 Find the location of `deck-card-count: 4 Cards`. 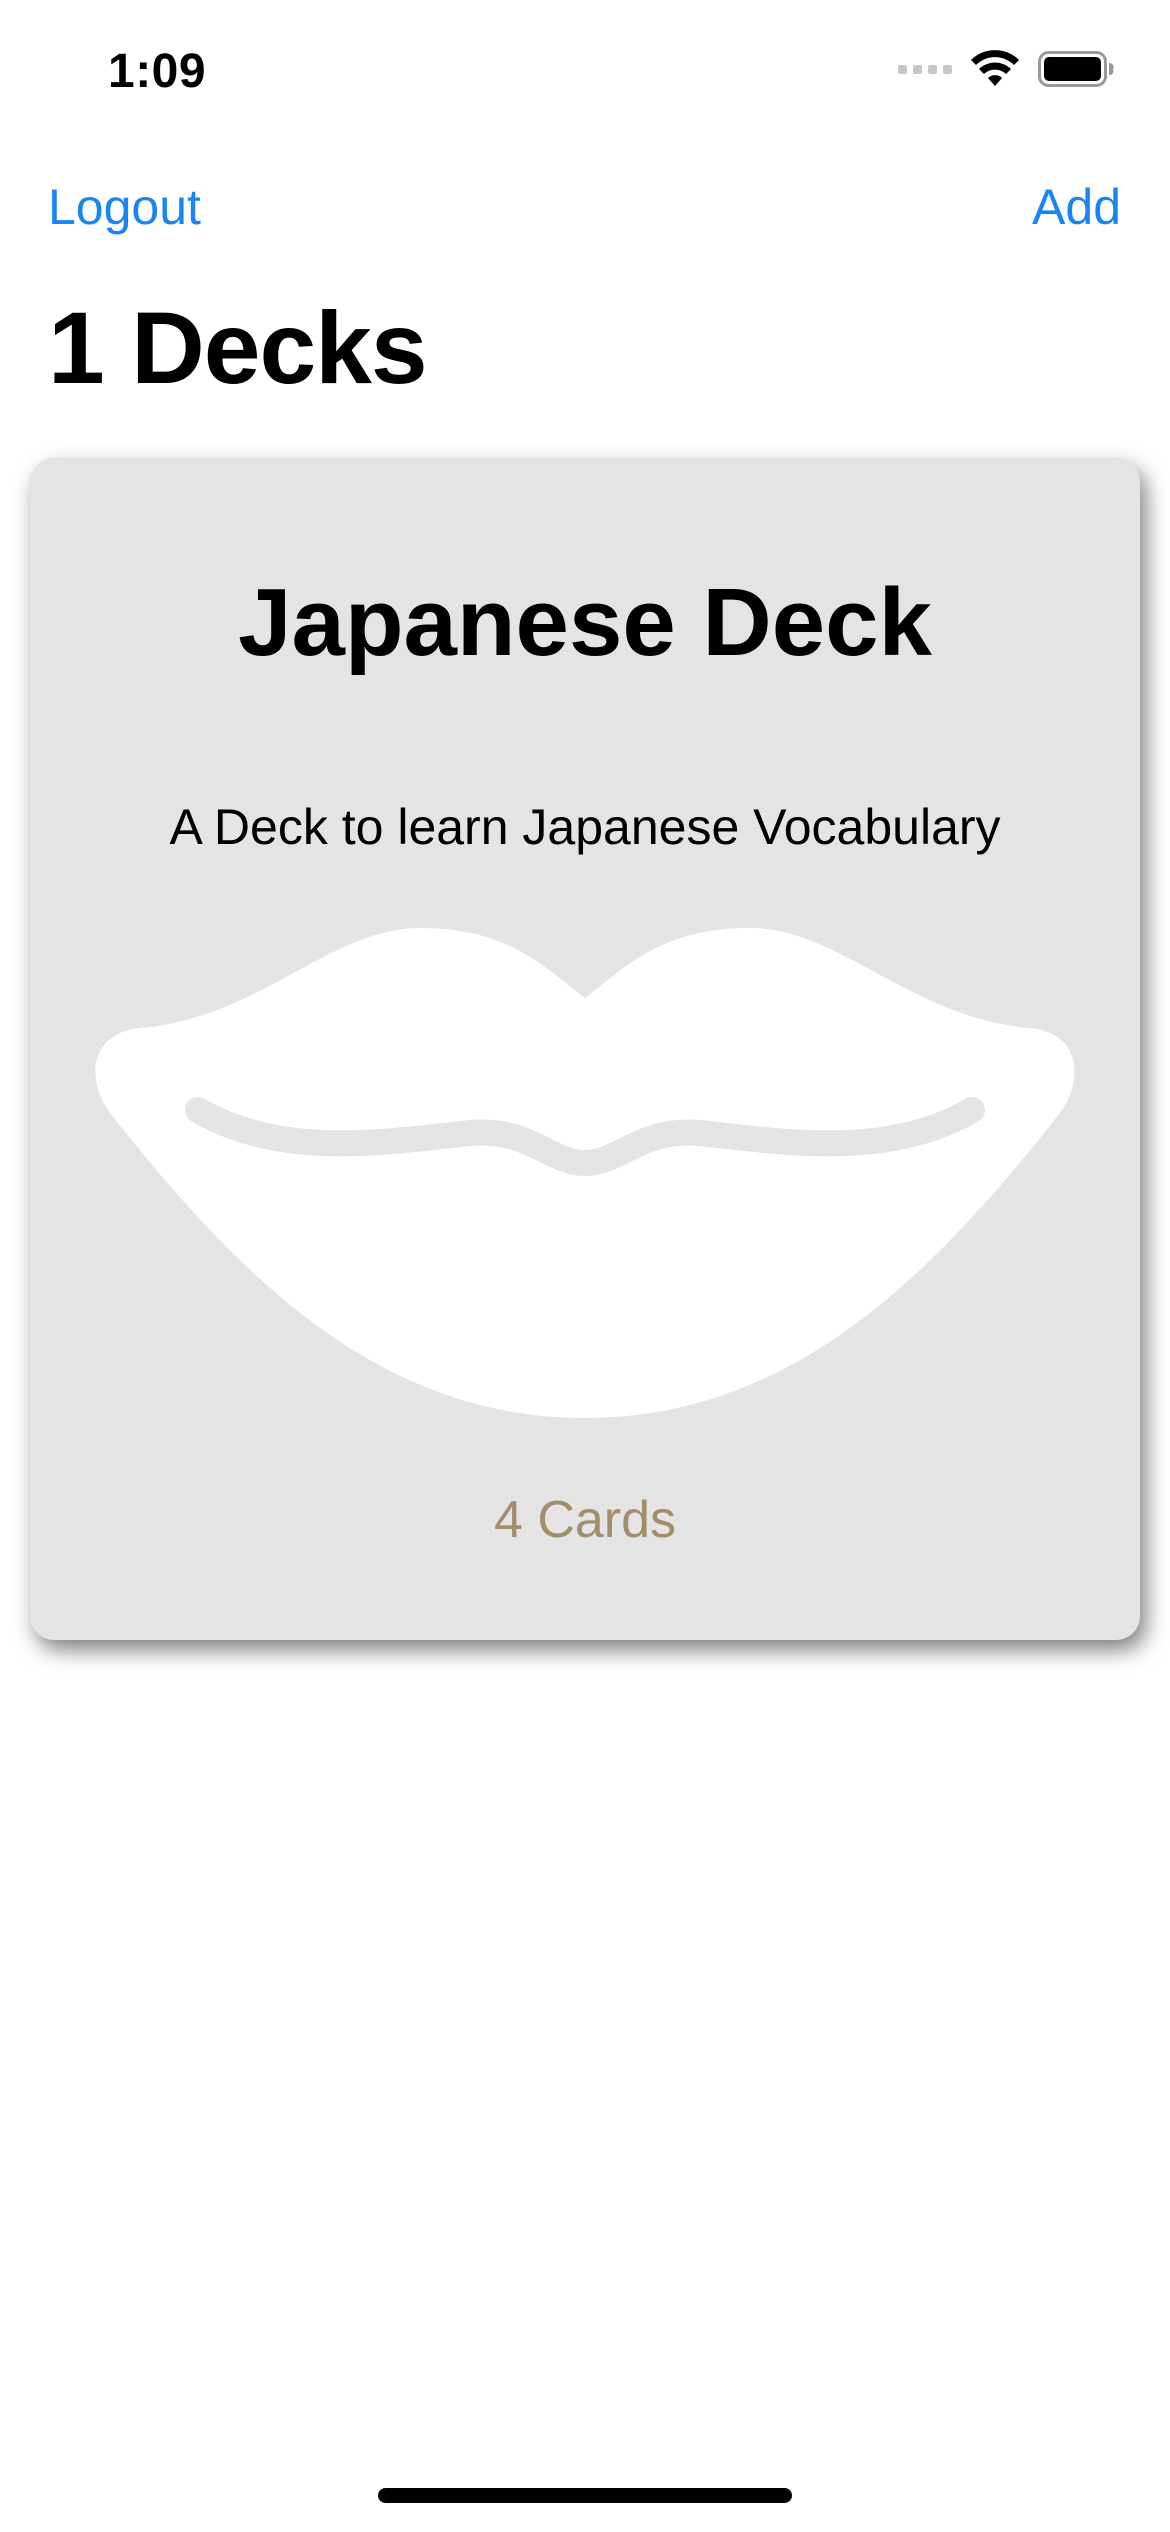

deck-card-count: 4 Cards is located at coordinates (585, 1520).